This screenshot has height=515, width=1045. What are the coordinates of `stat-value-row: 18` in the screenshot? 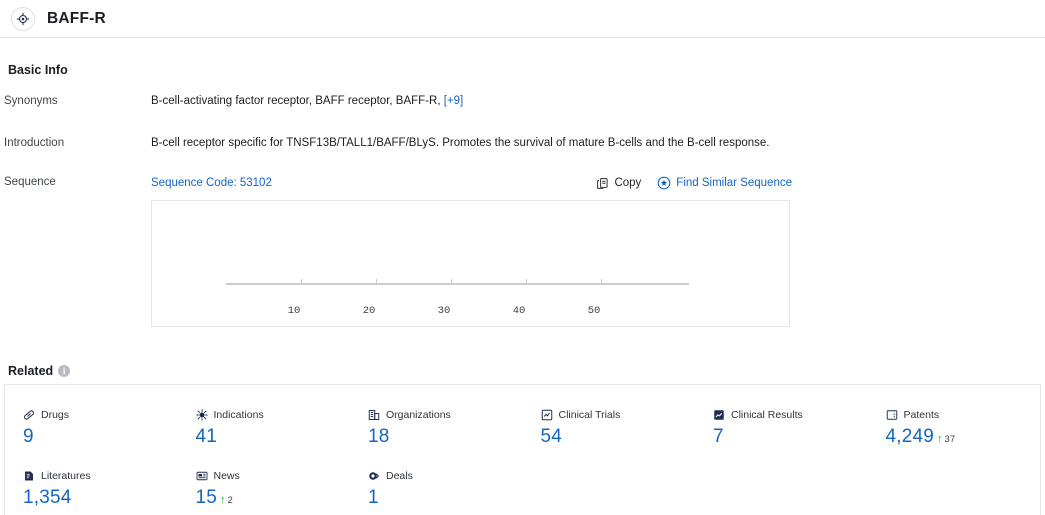 It's located at (445, 437).